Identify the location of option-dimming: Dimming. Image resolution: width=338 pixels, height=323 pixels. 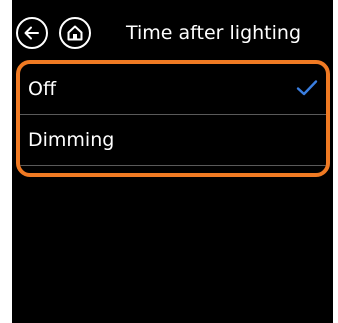
(173, 140).